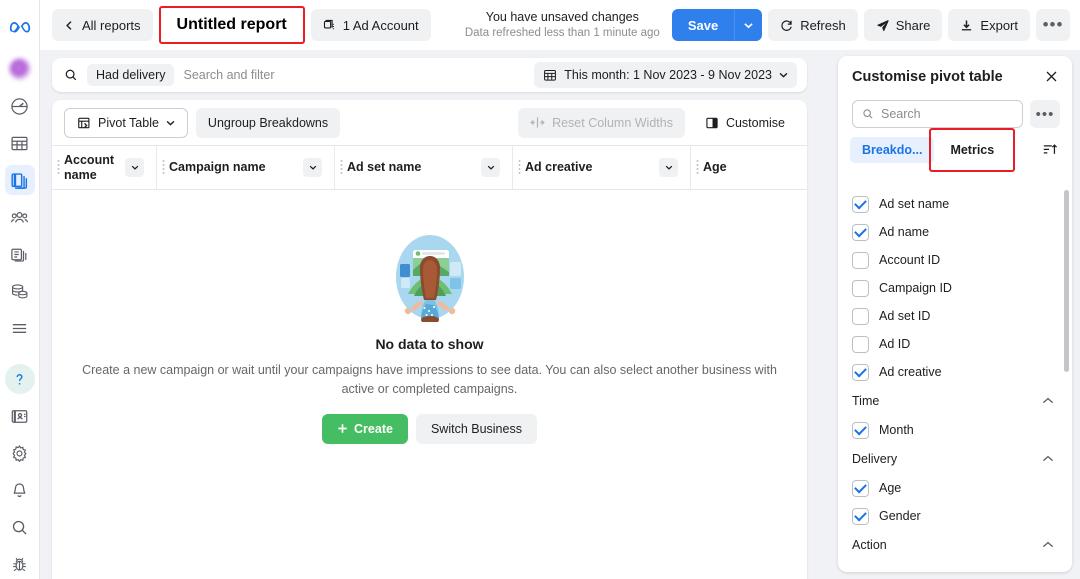 Image resolution: width=1080 pixels, height=579 pixels. Describe the element at coordinates (217, 167) in the screenshot. I see `column-header-label: Campaign name` at that location.